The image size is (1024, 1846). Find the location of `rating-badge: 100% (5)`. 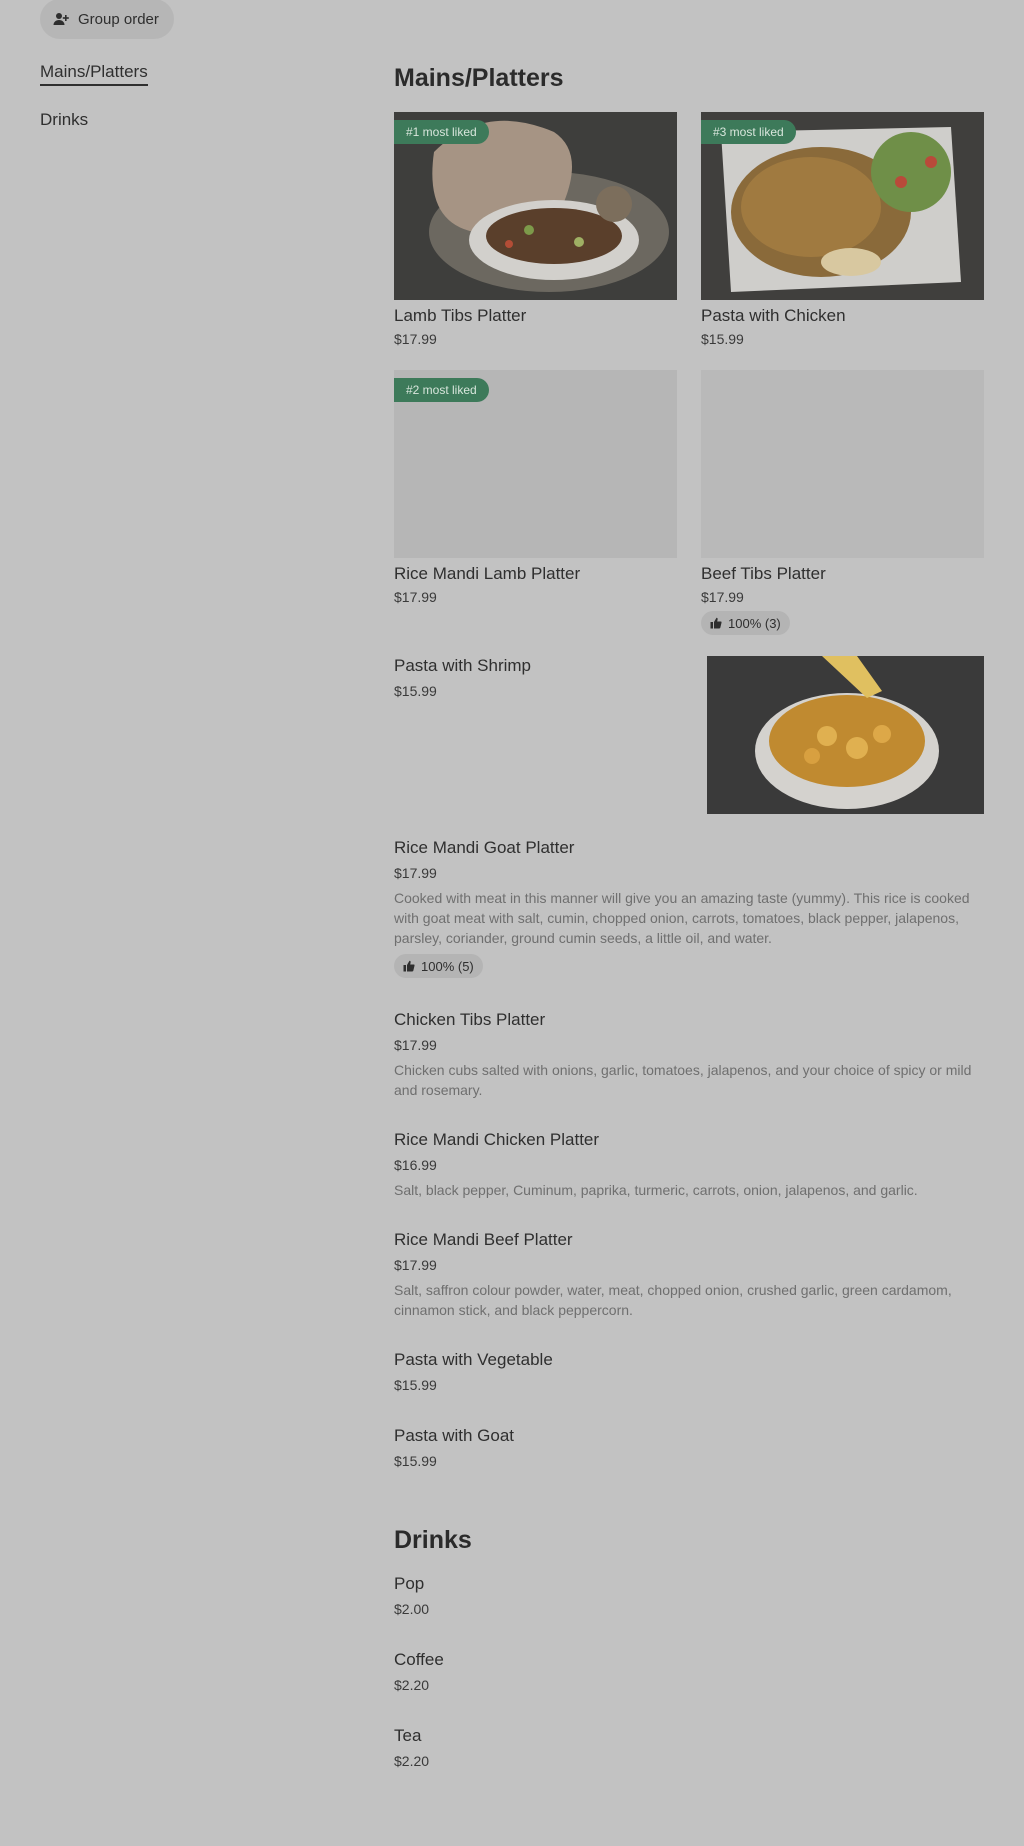

rating-badge: 100% (5) is located at coordinates (438, 966).